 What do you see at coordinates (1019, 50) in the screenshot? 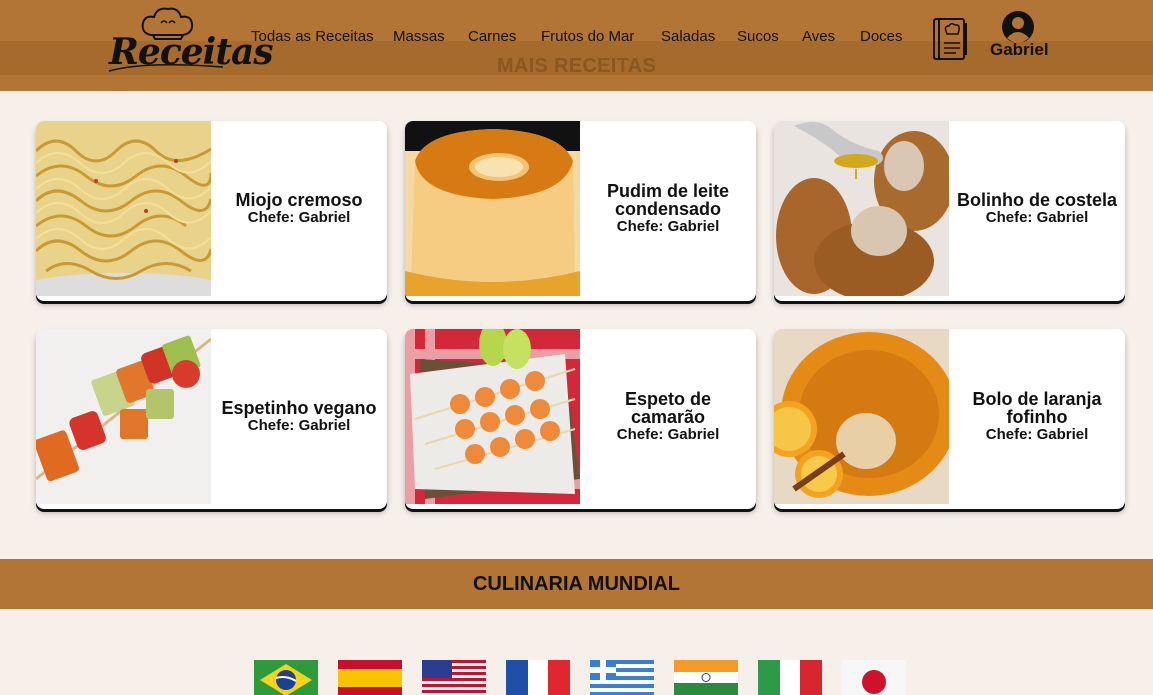
I see `user-name: Gabriel` at bounding box center [1019, 50].